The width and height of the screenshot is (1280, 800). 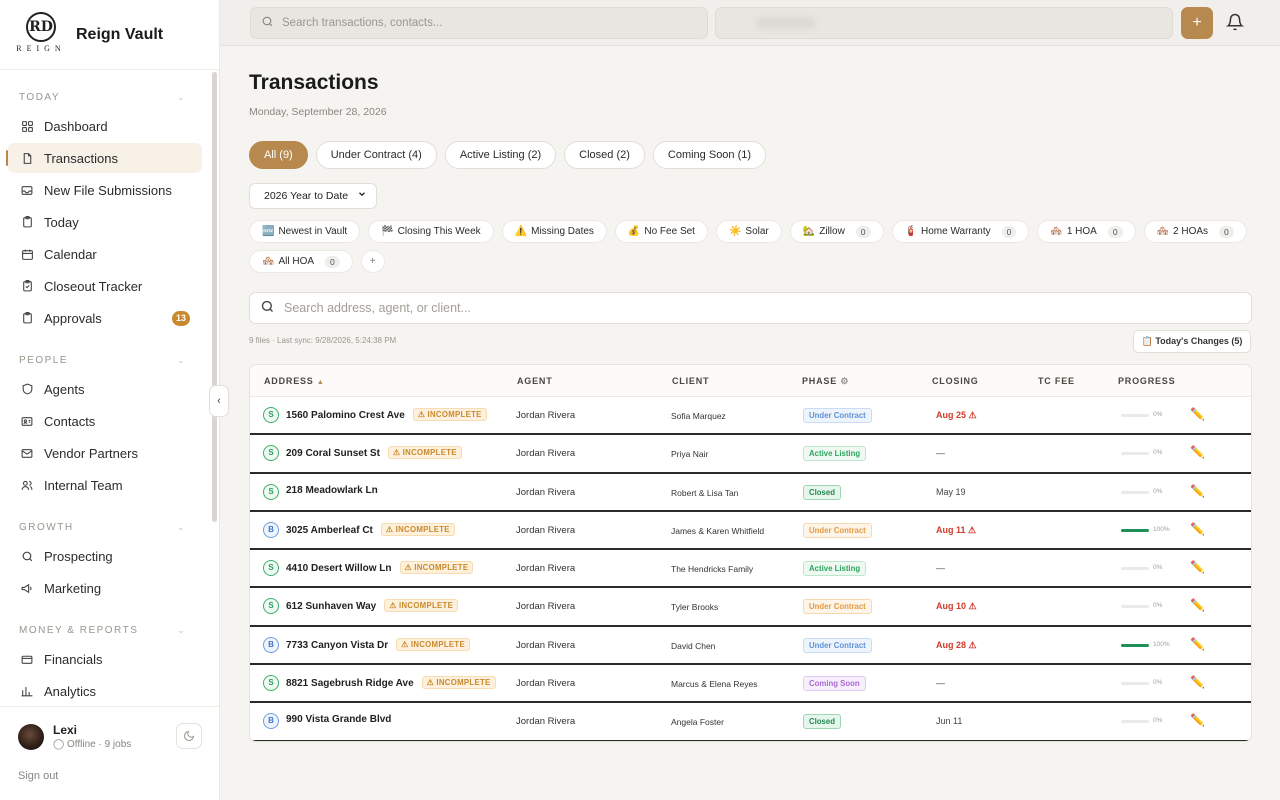 What do you see at coordinates (318, 112) in the screenshot?
I see `page-date: Monday, September 28, 2026` at bounding box center [318, 112].